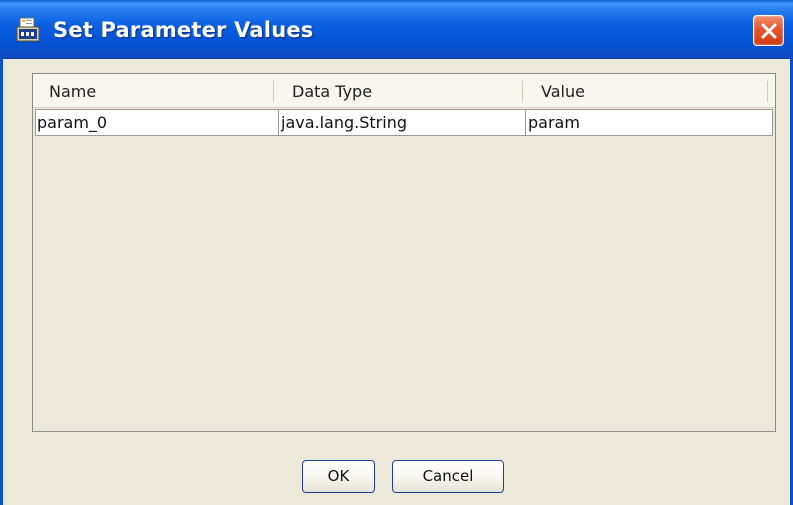 Image resolution: width=793 pixels, height=505 pixels. Describe the element at coordinates (72, 122) in the screenshot. I see `cell-name: param_0` at that location.